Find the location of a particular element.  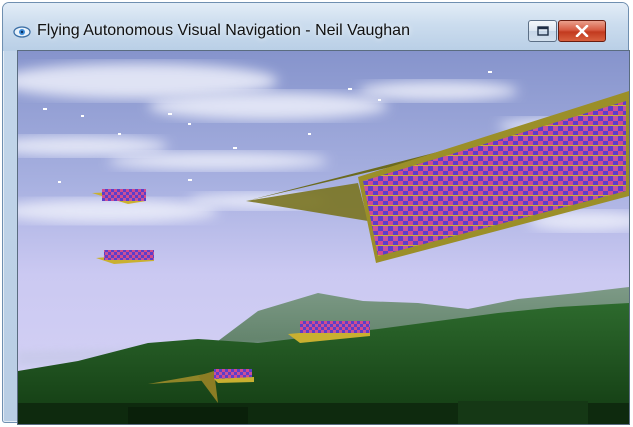

restore-icon is located at coordinates (542, 31).